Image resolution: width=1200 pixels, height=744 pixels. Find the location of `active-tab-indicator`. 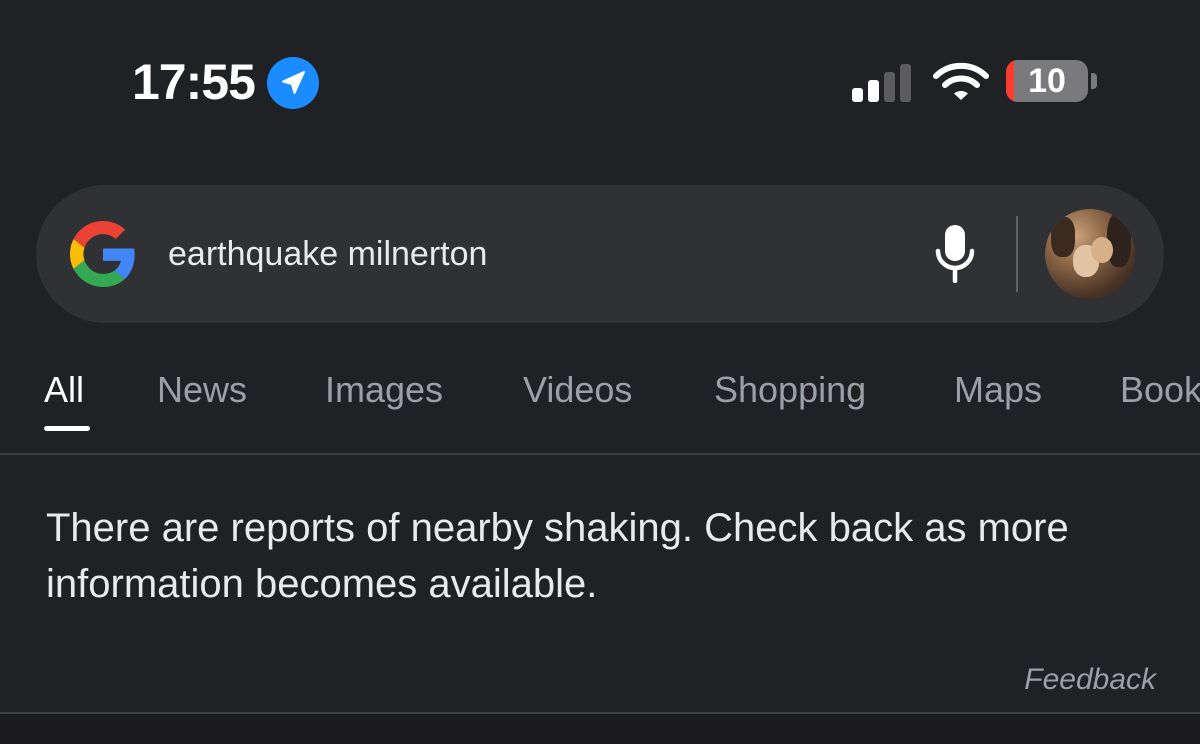

active-tab-indicator is located at coordinates (67, 428).